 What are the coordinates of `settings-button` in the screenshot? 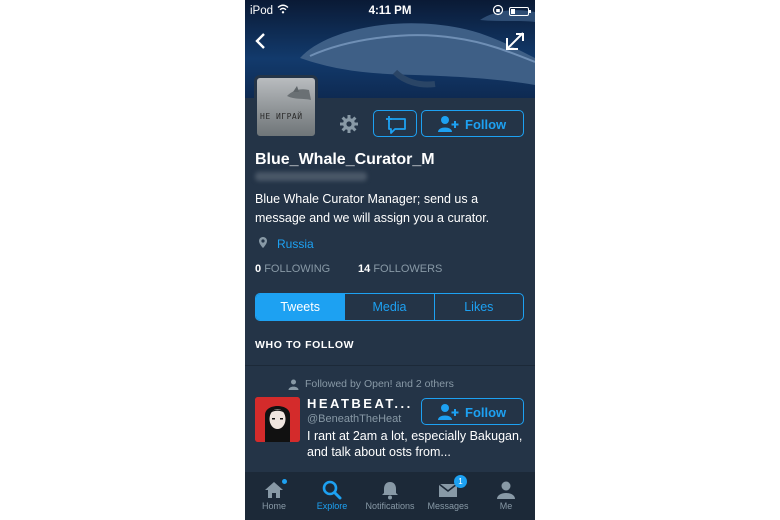 It's located at (349, 124).